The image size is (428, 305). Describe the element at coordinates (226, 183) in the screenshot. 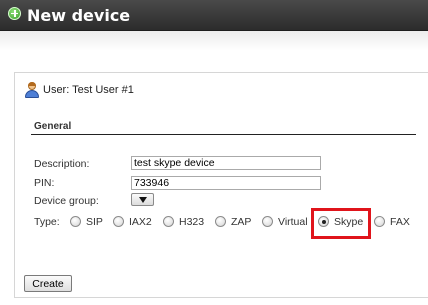

I see `pin-input` at that location.